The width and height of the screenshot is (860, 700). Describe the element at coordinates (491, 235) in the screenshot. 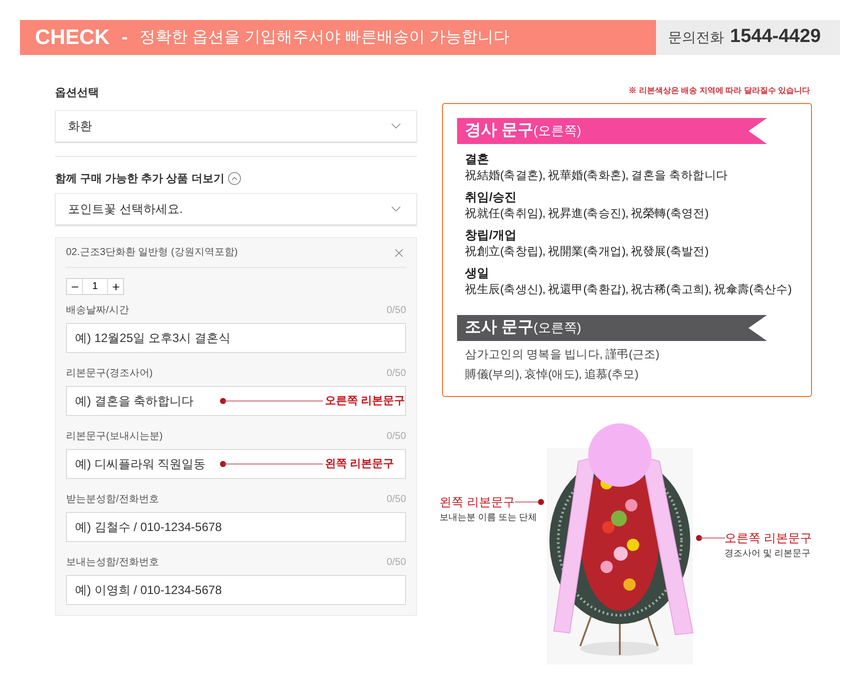

I see `occasion-heading: 창립/개업` at that location.